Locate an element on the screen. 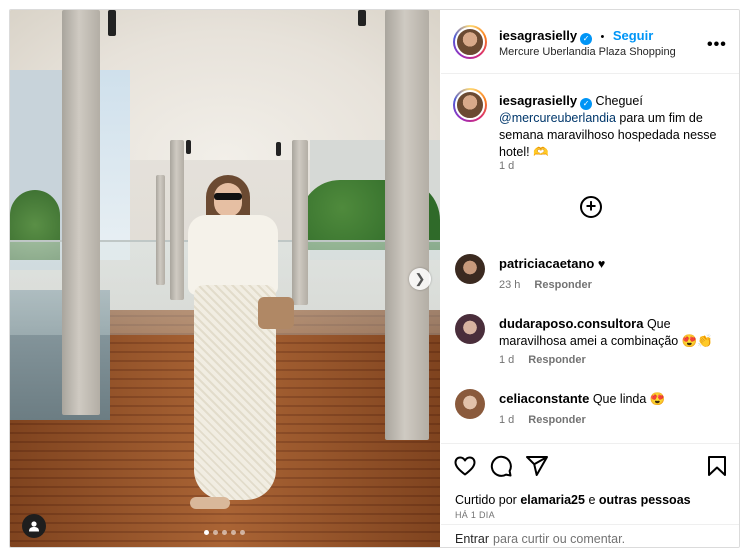 The width and height of the screenshot is (750, 557). comment-author: dudaraposo.consultora is located at coordinates (571, 323).